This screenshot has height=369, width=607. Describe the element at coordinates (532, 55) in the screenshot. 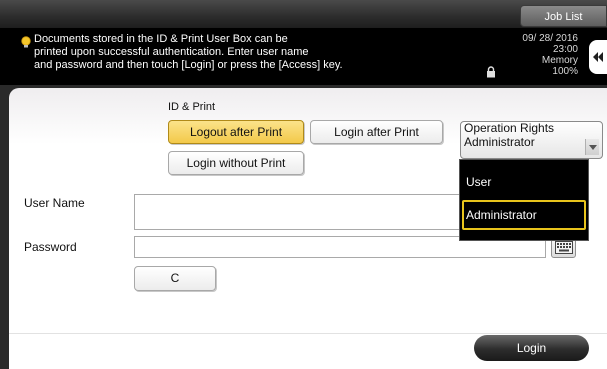

I see `status-panel: 09/ 28/ 2016 23:00 Memory 100%` at that location.